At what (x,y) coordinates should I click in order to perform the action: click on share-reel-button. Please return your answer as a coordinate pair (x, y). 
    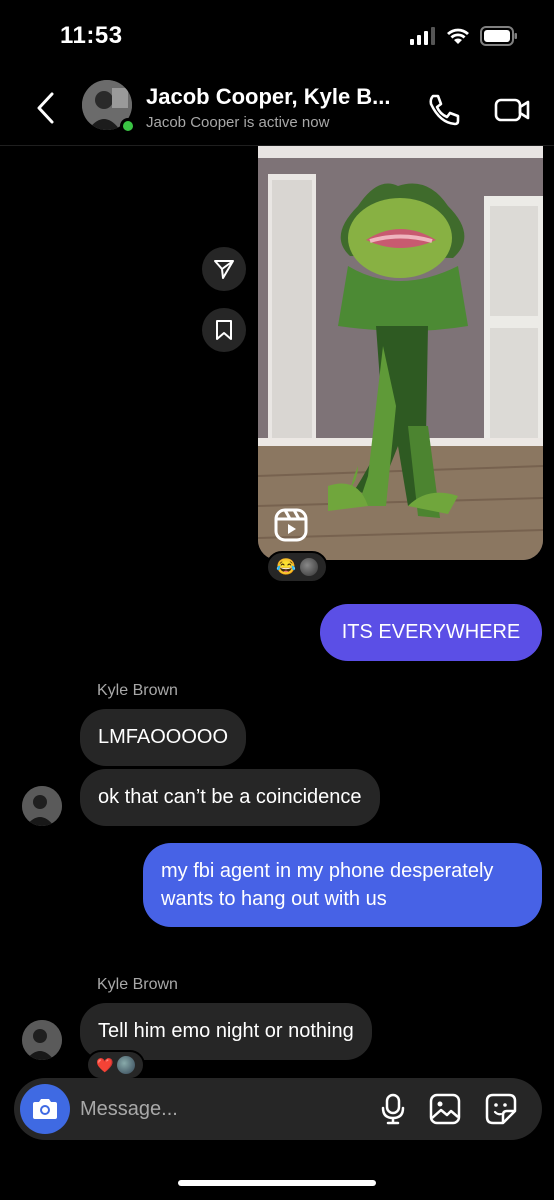
    Looking at the image, I should click on (224, 269).